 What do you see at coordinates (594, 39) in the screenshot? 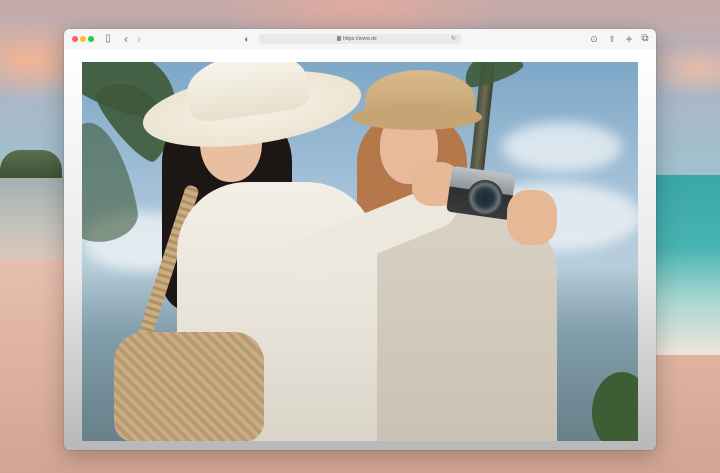
I see `download-icon: ⊙` at bounding box center [594, 39].